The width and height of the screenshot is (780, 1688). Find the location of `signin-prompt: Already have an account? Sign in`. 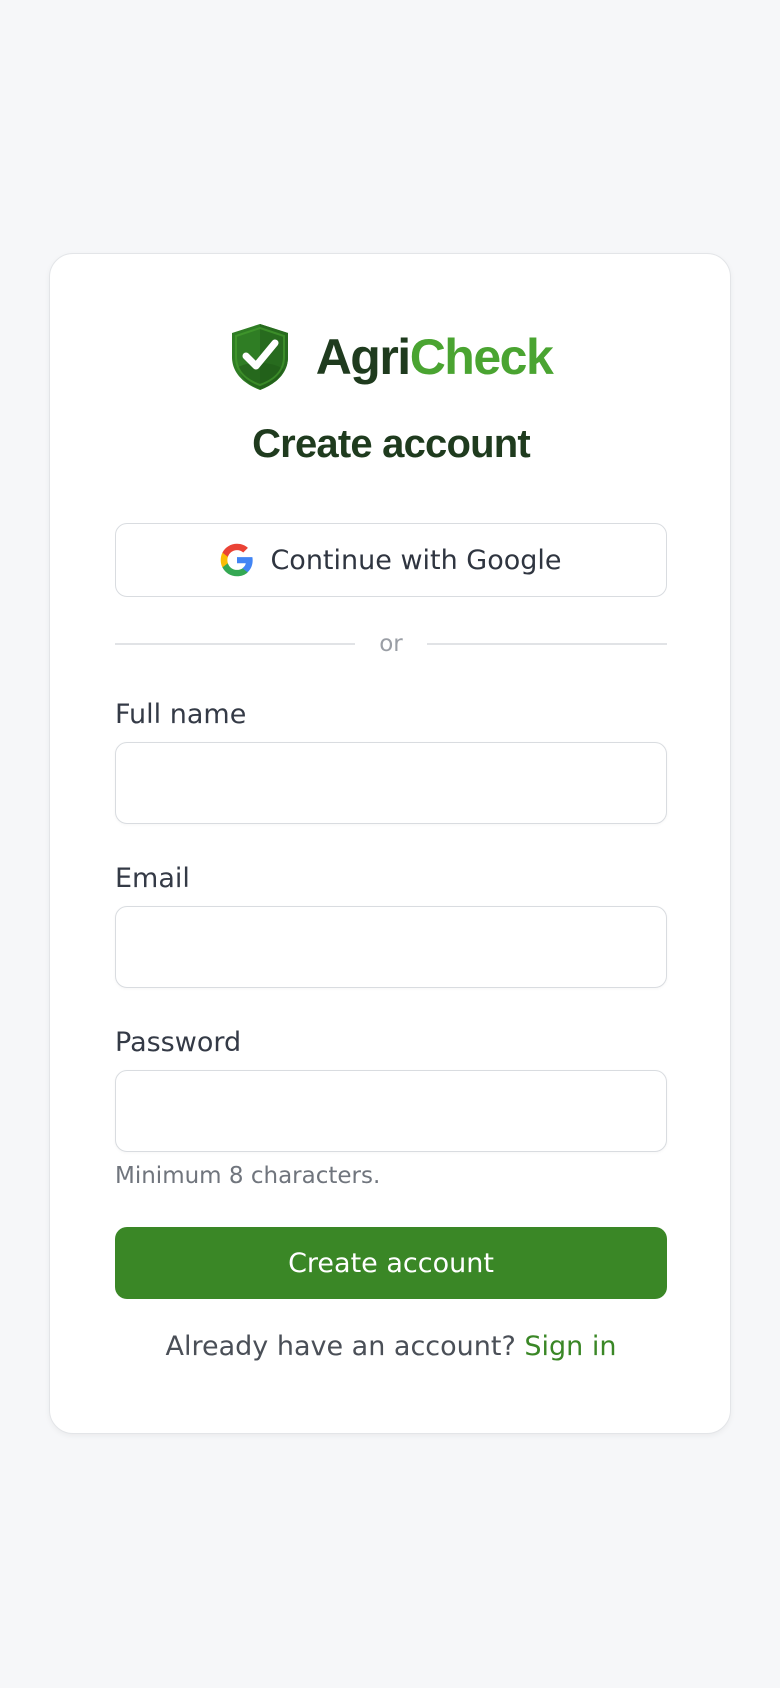

signin-prompt: Already have an account? Sign in is located at coordinates (391, 1346).